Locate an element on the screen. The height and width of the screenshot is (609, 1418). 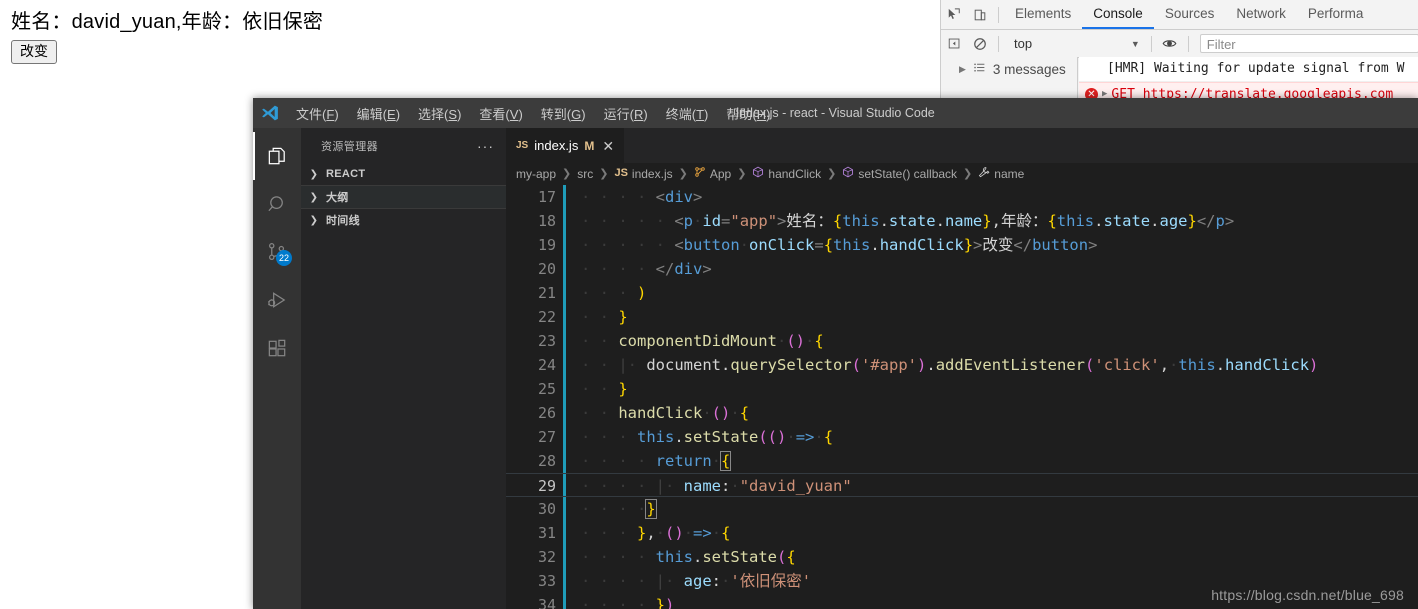
code-line: 25 · · } is located at coordinates (962, 389).